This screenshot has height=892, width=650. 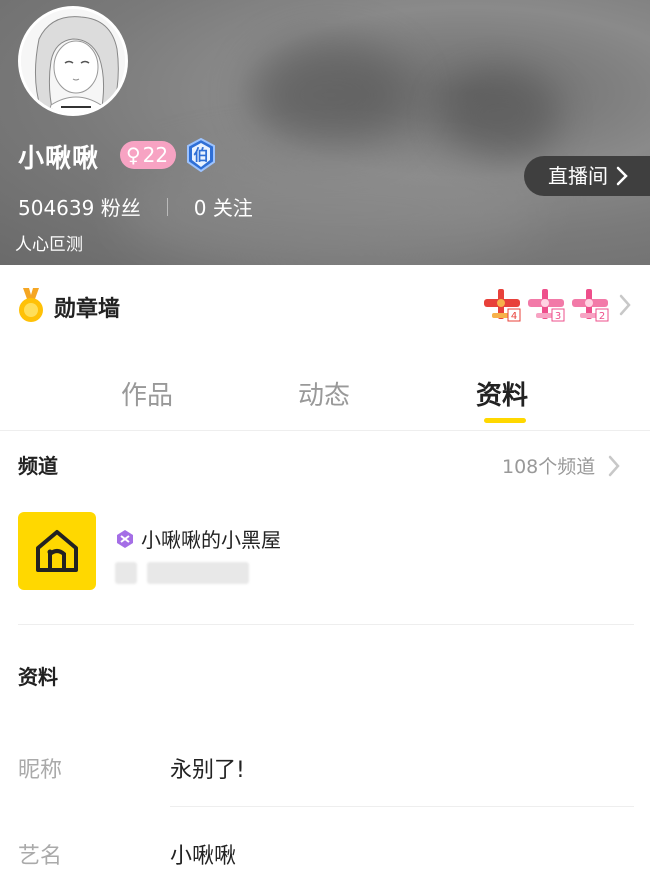 I want to click on followers-stat: 504639 粉丝, so click(x=79, y=206).